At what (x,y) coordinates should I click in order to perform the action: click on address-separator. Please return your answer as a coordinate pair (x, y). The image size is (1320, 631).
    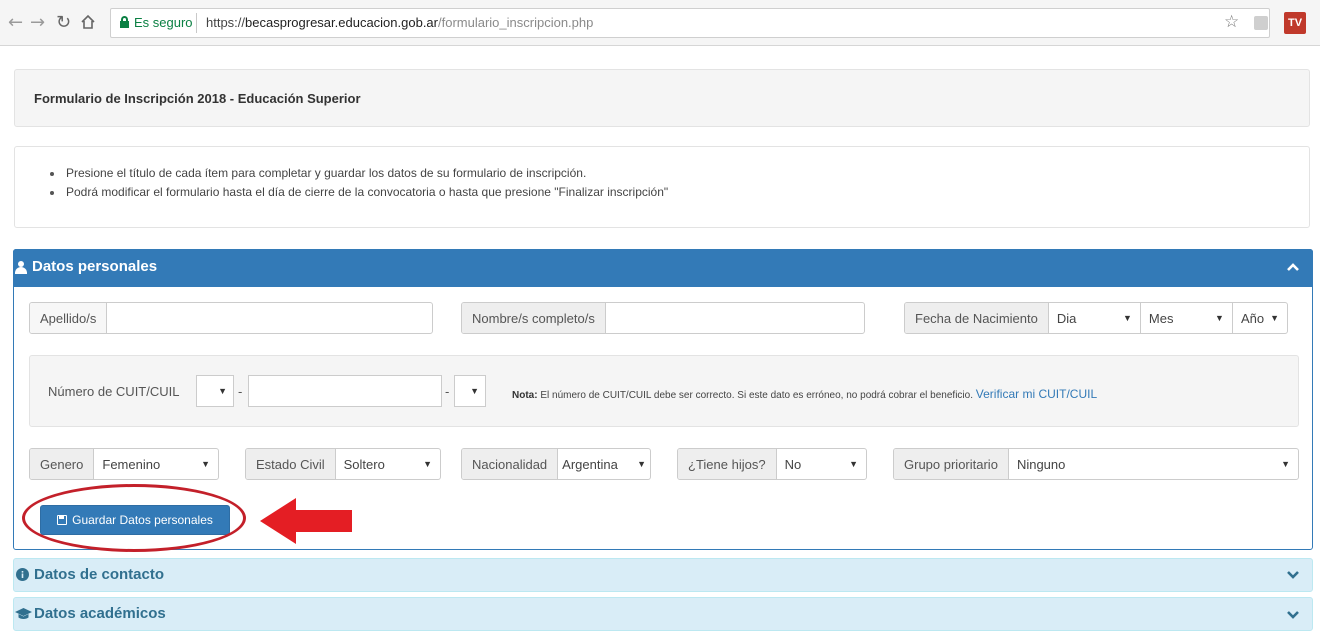
    Looking at the image, I should click on (196, 23).